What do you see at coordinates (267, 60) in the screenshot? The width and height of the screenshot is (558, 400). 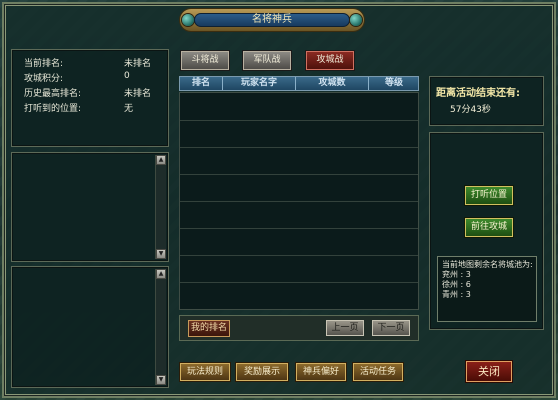 I see `tab-army-battle: 军队战` at bounding box center [267, 60].